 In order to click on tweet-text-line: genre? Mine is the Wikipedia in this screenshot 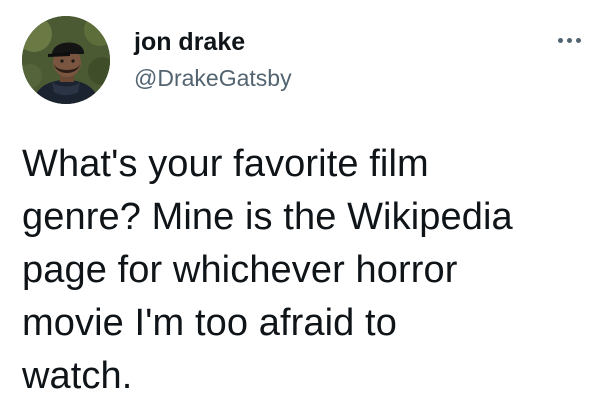, I will do `click(267, 217)`.